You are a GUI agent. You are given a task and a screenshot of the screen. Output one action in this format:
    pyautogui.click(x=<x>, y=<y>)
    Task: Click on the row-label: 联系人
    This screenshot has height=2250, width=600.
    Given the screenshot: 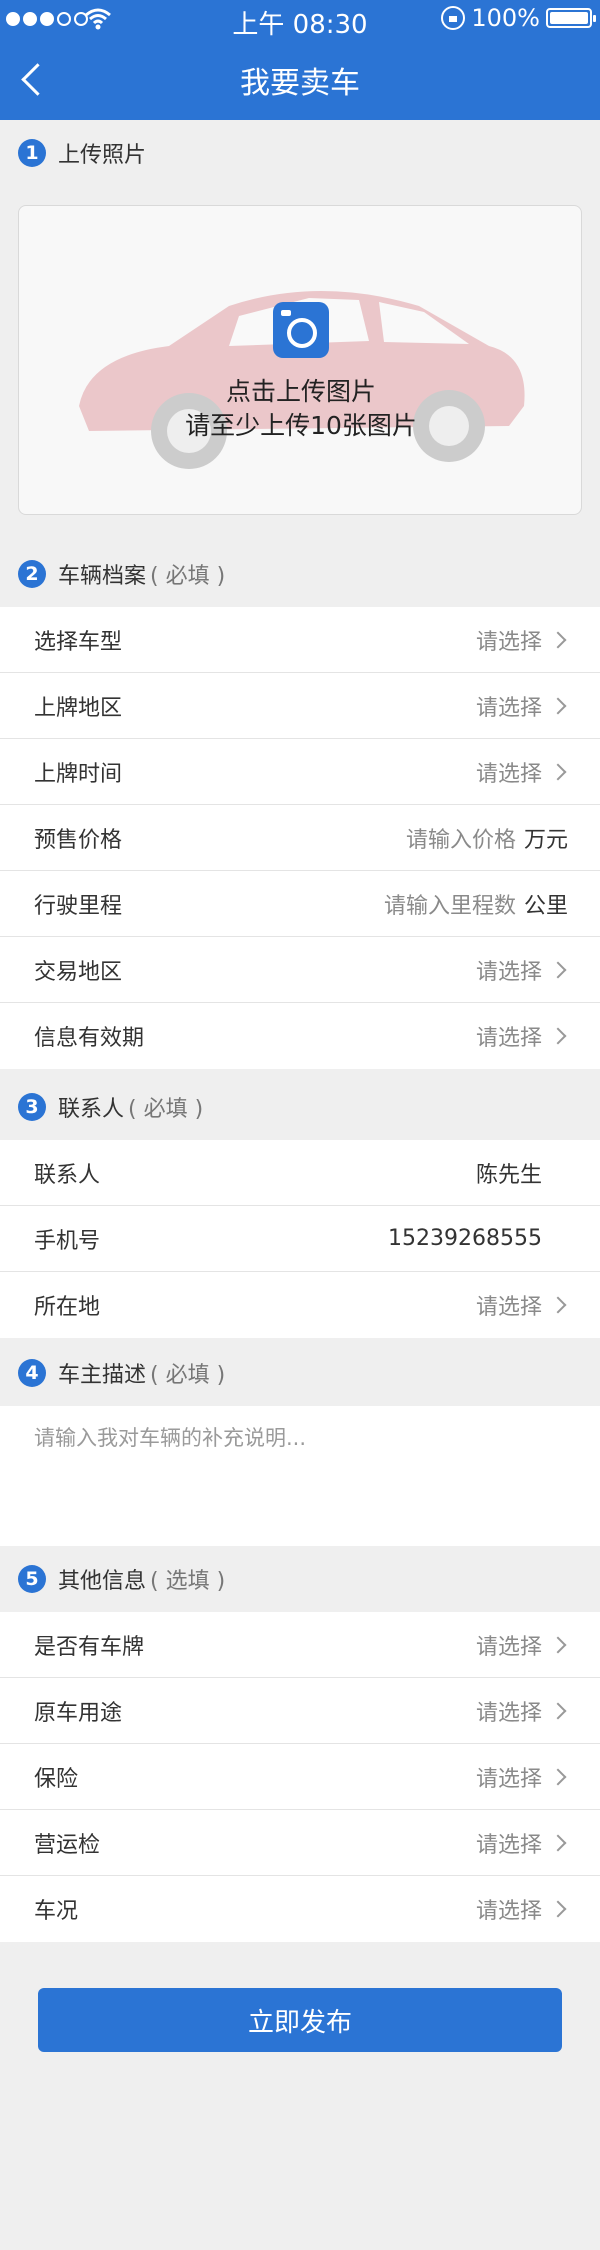 What is the action you would take?
    pyautogui.click(x=67, y=1175)
    